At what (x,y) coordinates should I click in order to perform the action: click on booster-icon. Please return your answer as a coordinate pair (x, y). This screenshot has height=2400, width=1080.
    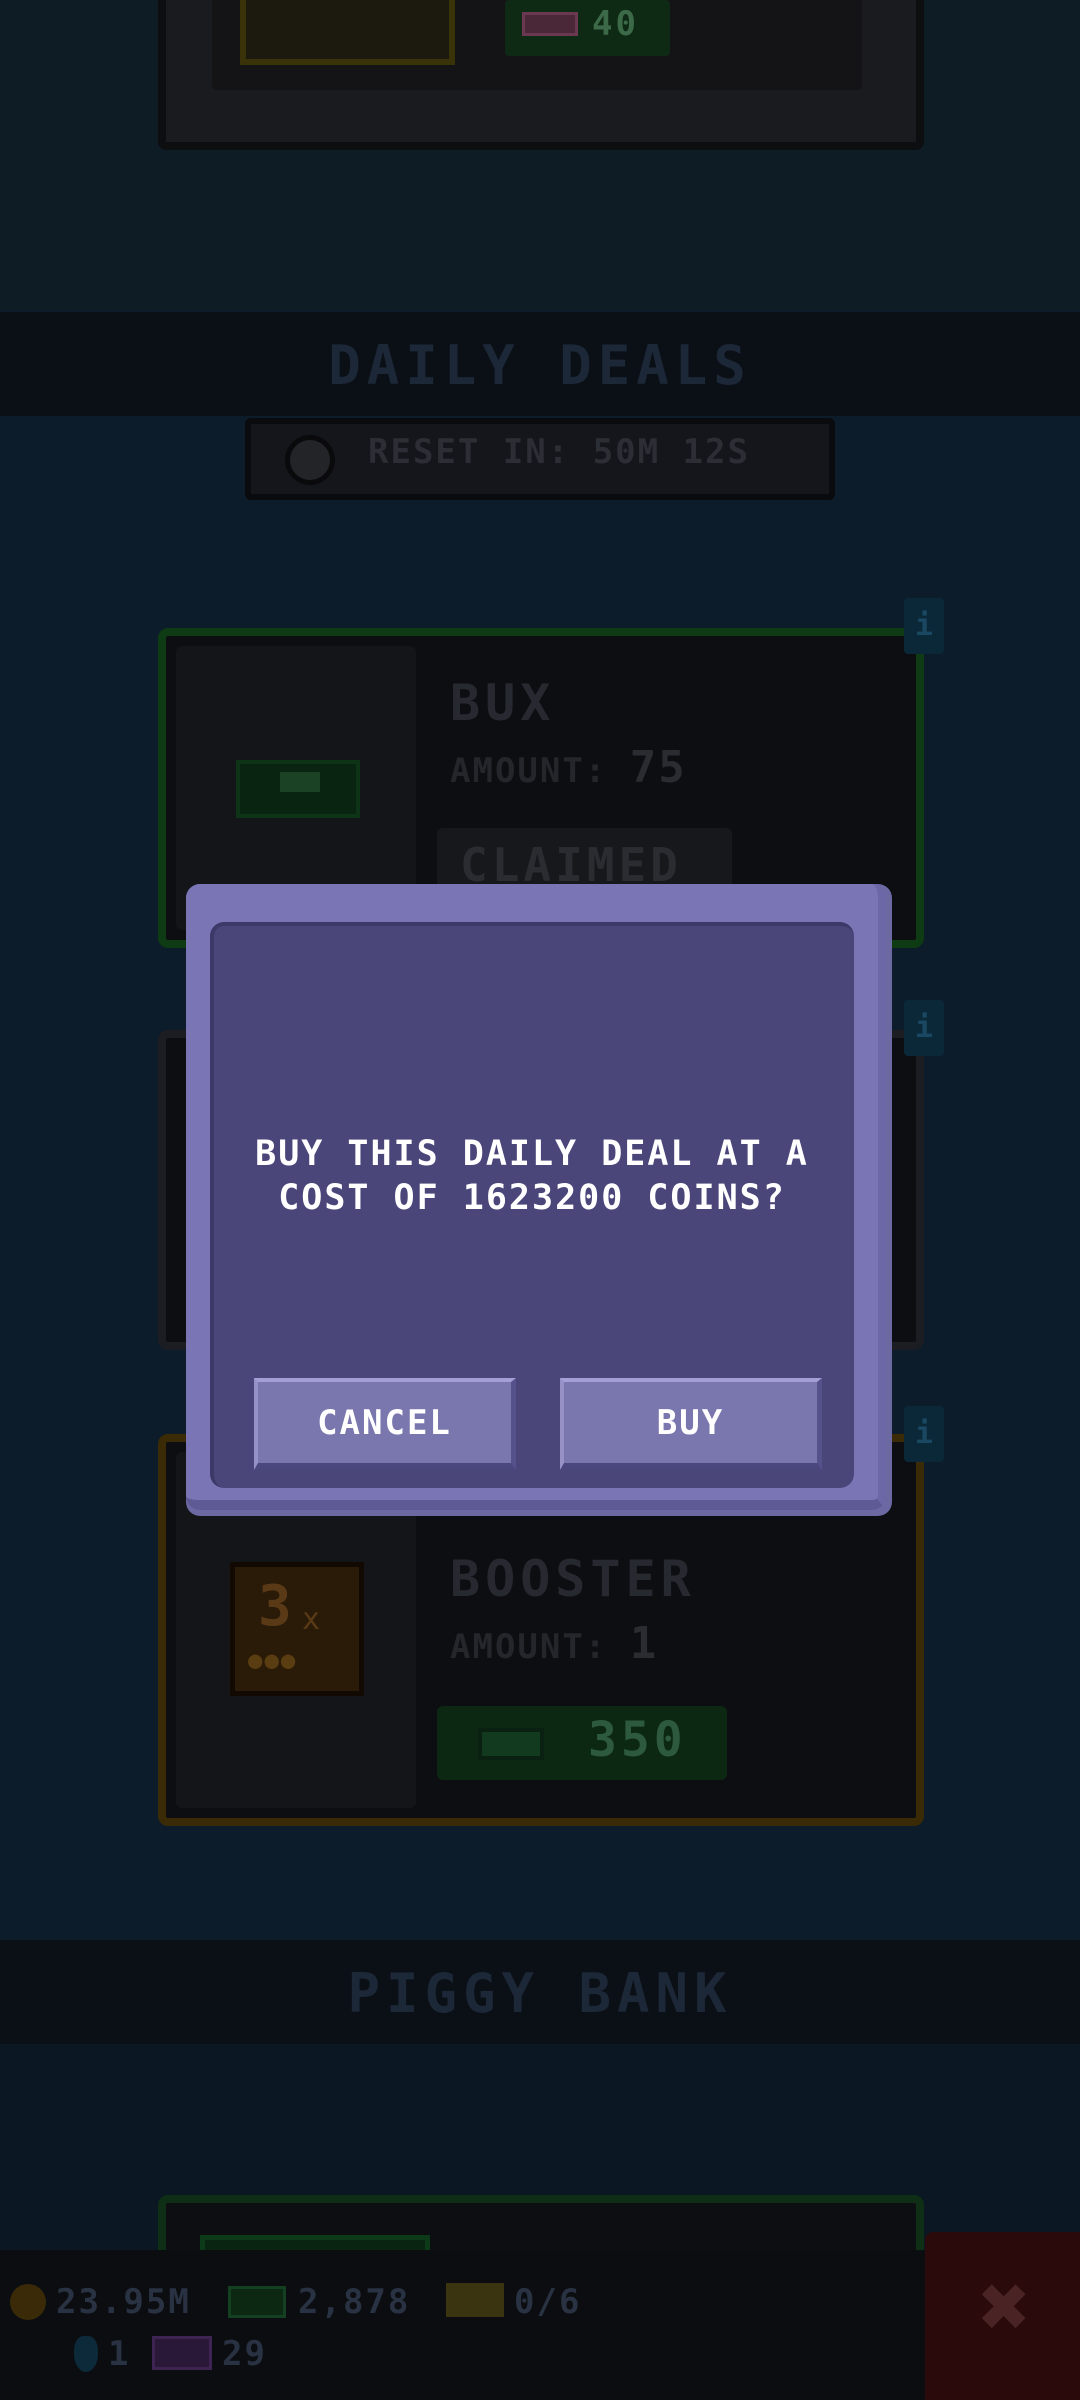
    Looking at the image, I should click on (297, 1629).